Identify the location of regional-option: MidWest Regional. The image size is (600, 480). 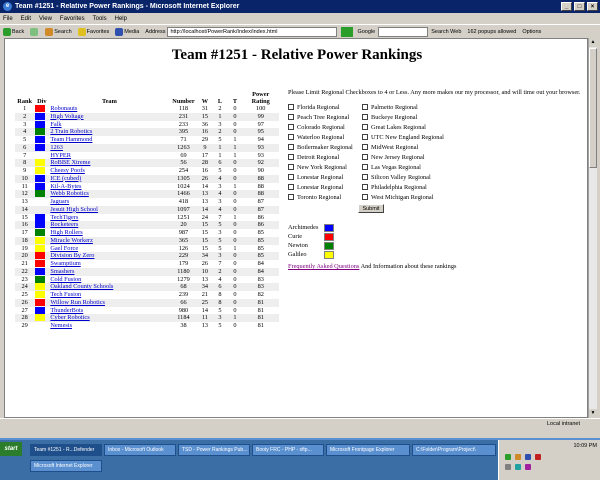
(427, 147).